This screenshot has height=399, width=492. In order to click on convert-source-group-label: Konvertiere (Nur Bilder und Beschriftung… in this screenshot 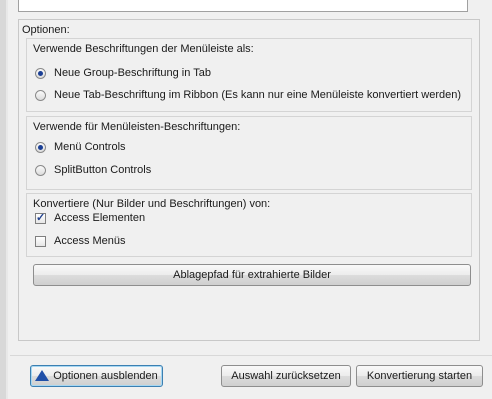, I will do `click(152, 204)`.